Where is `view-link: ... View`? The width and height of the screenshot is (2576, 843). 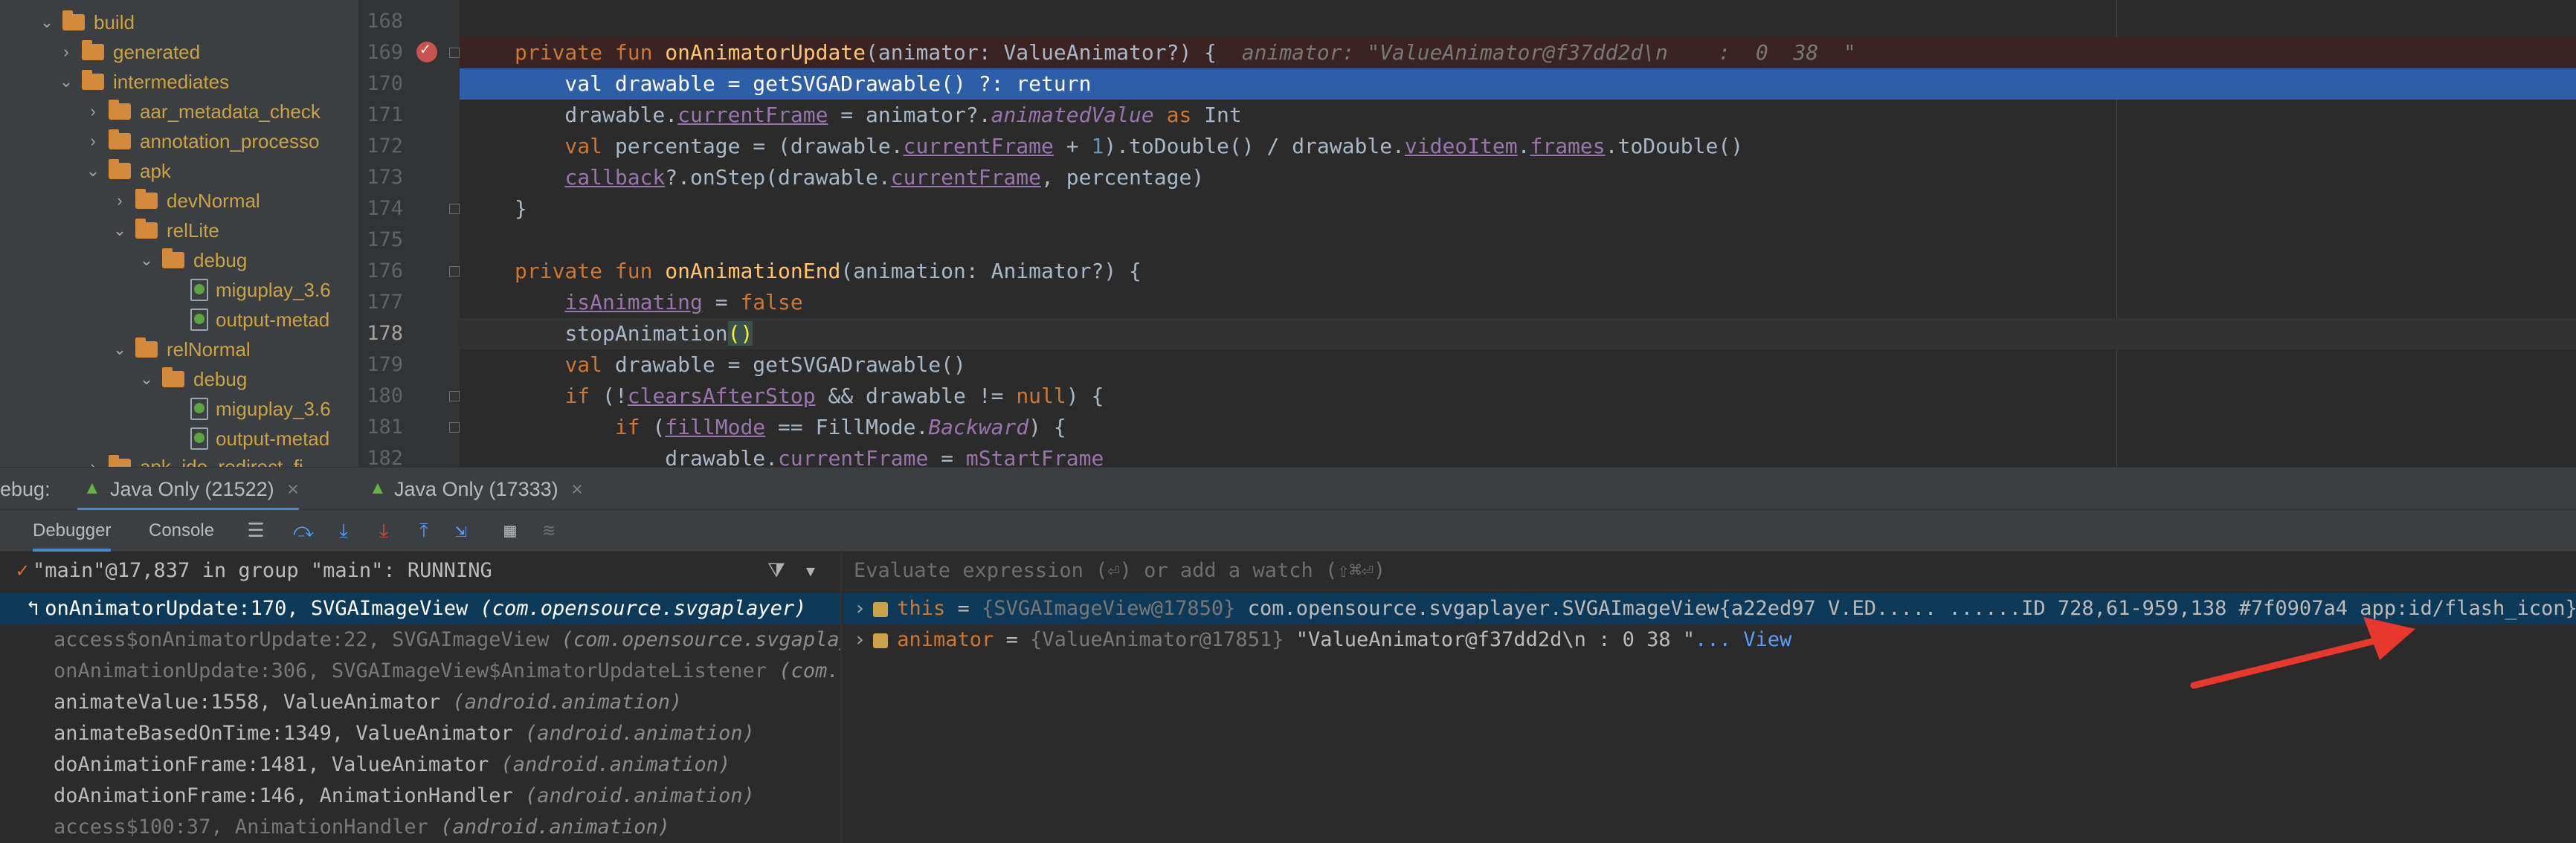
view-link: ... View is located at coordinates (1743, 639).